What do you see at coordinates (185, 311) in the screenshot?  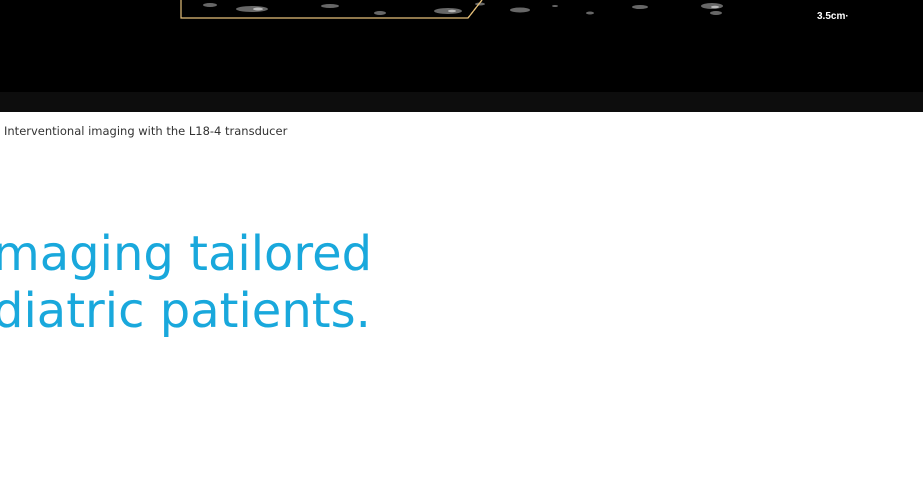 I see `headline-line-2: diatric patients.` at bounding box center [185, 311].